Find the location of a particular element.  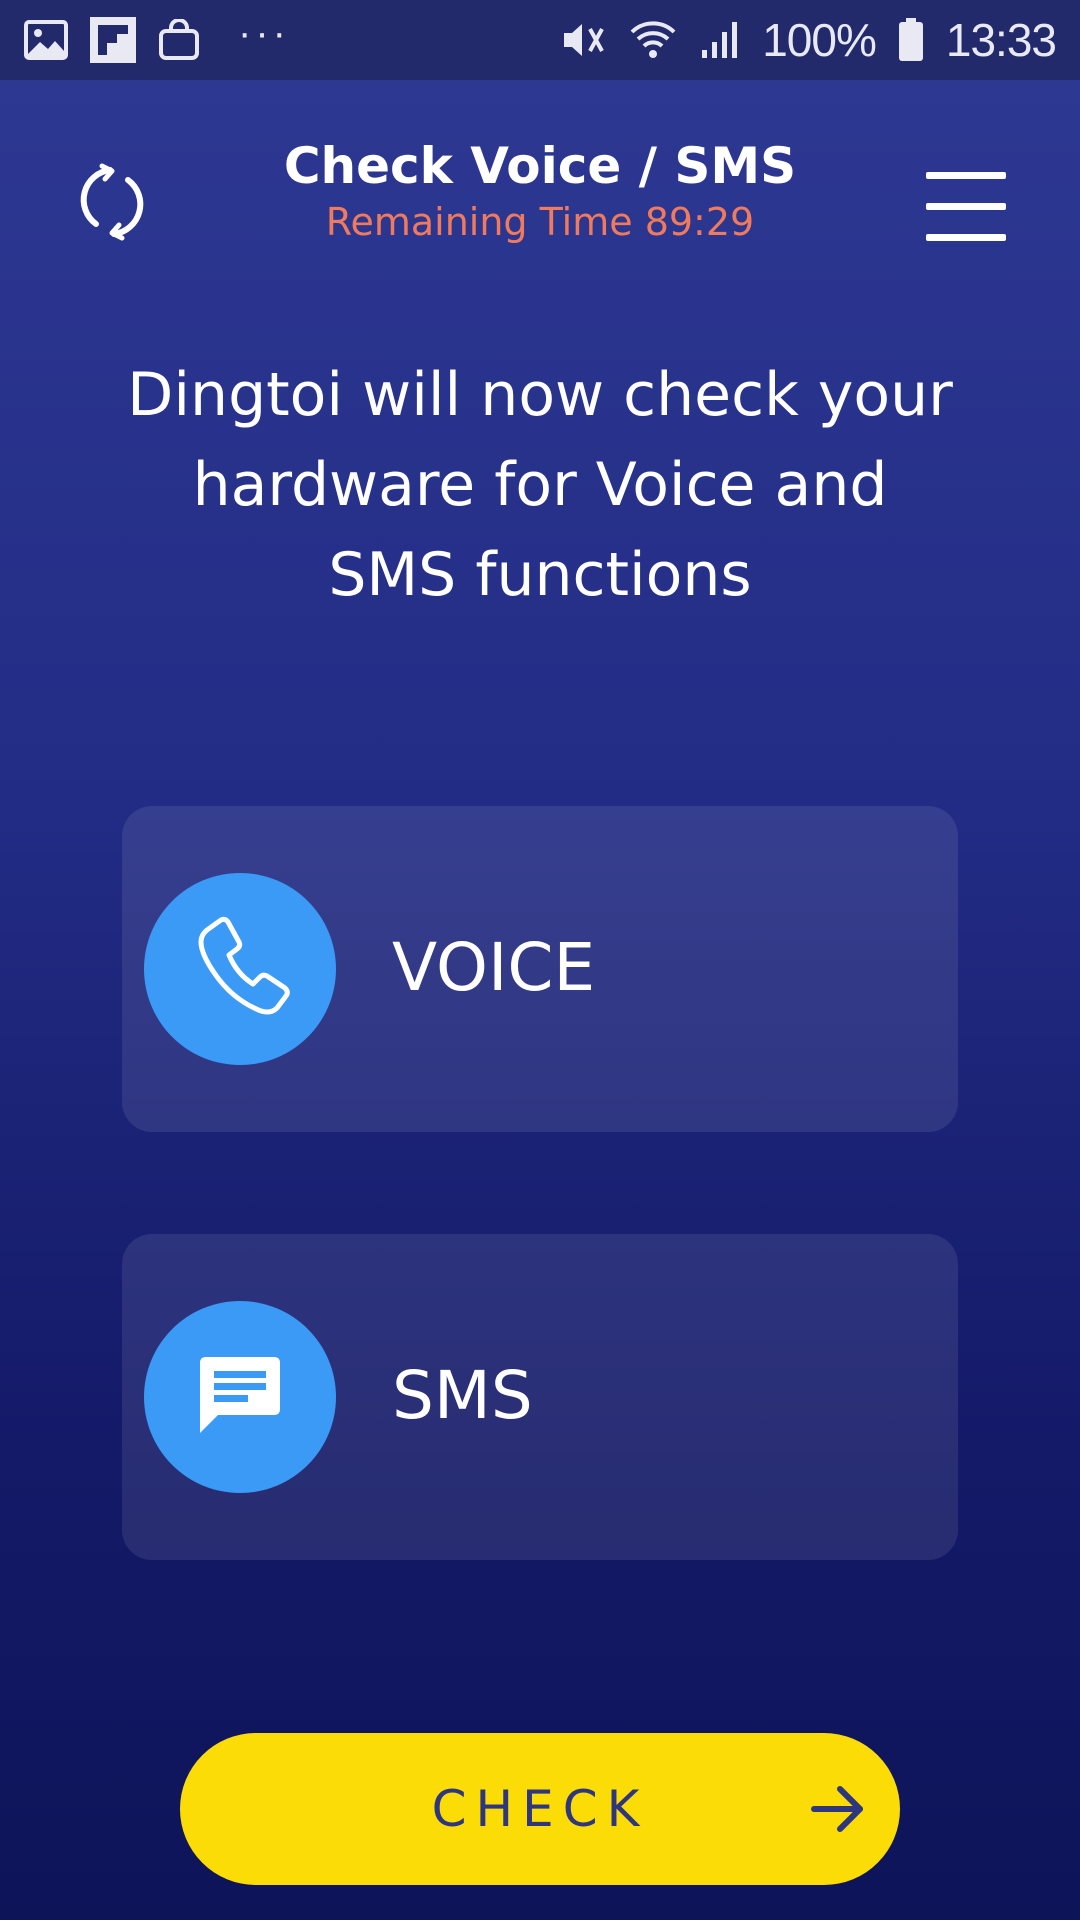

voice-option-card: VOICE is located at coordinates (540, 969).